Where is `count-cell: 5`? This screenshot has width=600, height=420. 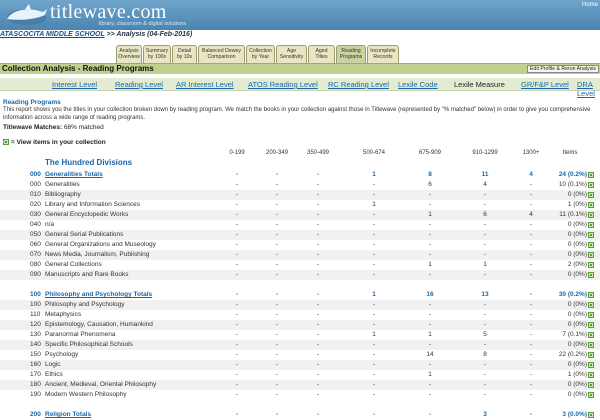
count-cell: 5 is located at coordinates (485, 334).